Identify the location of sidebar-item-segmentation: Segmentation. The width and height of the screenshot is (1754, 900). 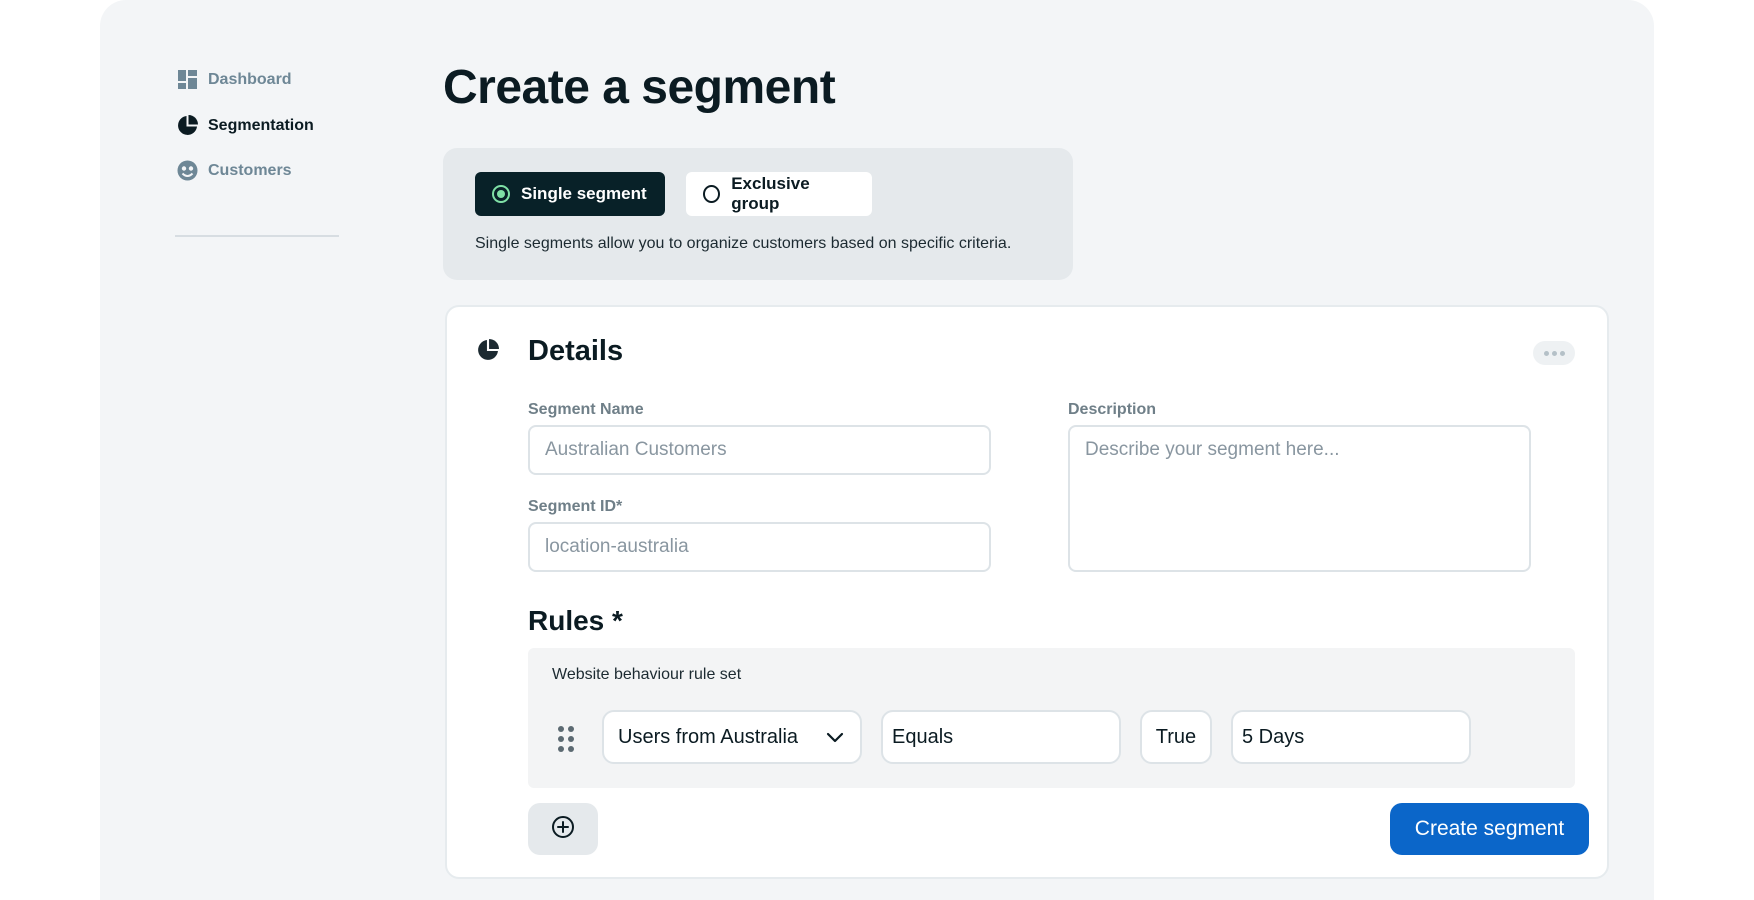
(245, 125).